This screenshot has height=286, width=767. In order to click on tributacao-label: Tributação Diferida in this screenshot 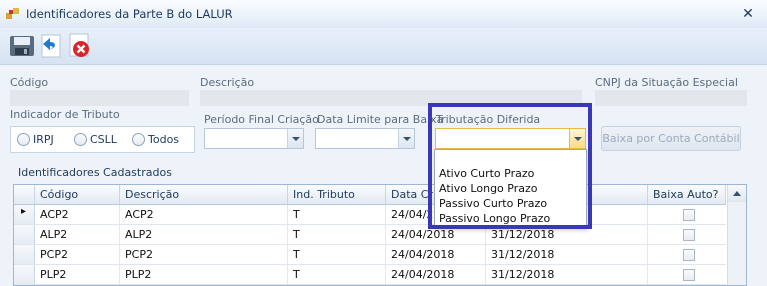, I will do `click(488, 119)`.